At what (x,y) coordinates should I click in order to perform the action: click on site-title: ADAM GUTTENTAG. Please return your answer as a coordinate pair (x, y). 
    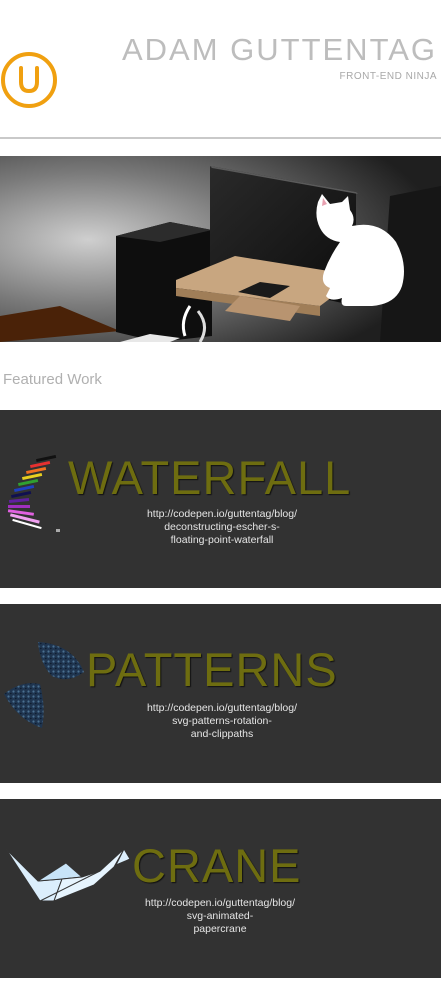
    Looking at the image, I should click on (279, 49).